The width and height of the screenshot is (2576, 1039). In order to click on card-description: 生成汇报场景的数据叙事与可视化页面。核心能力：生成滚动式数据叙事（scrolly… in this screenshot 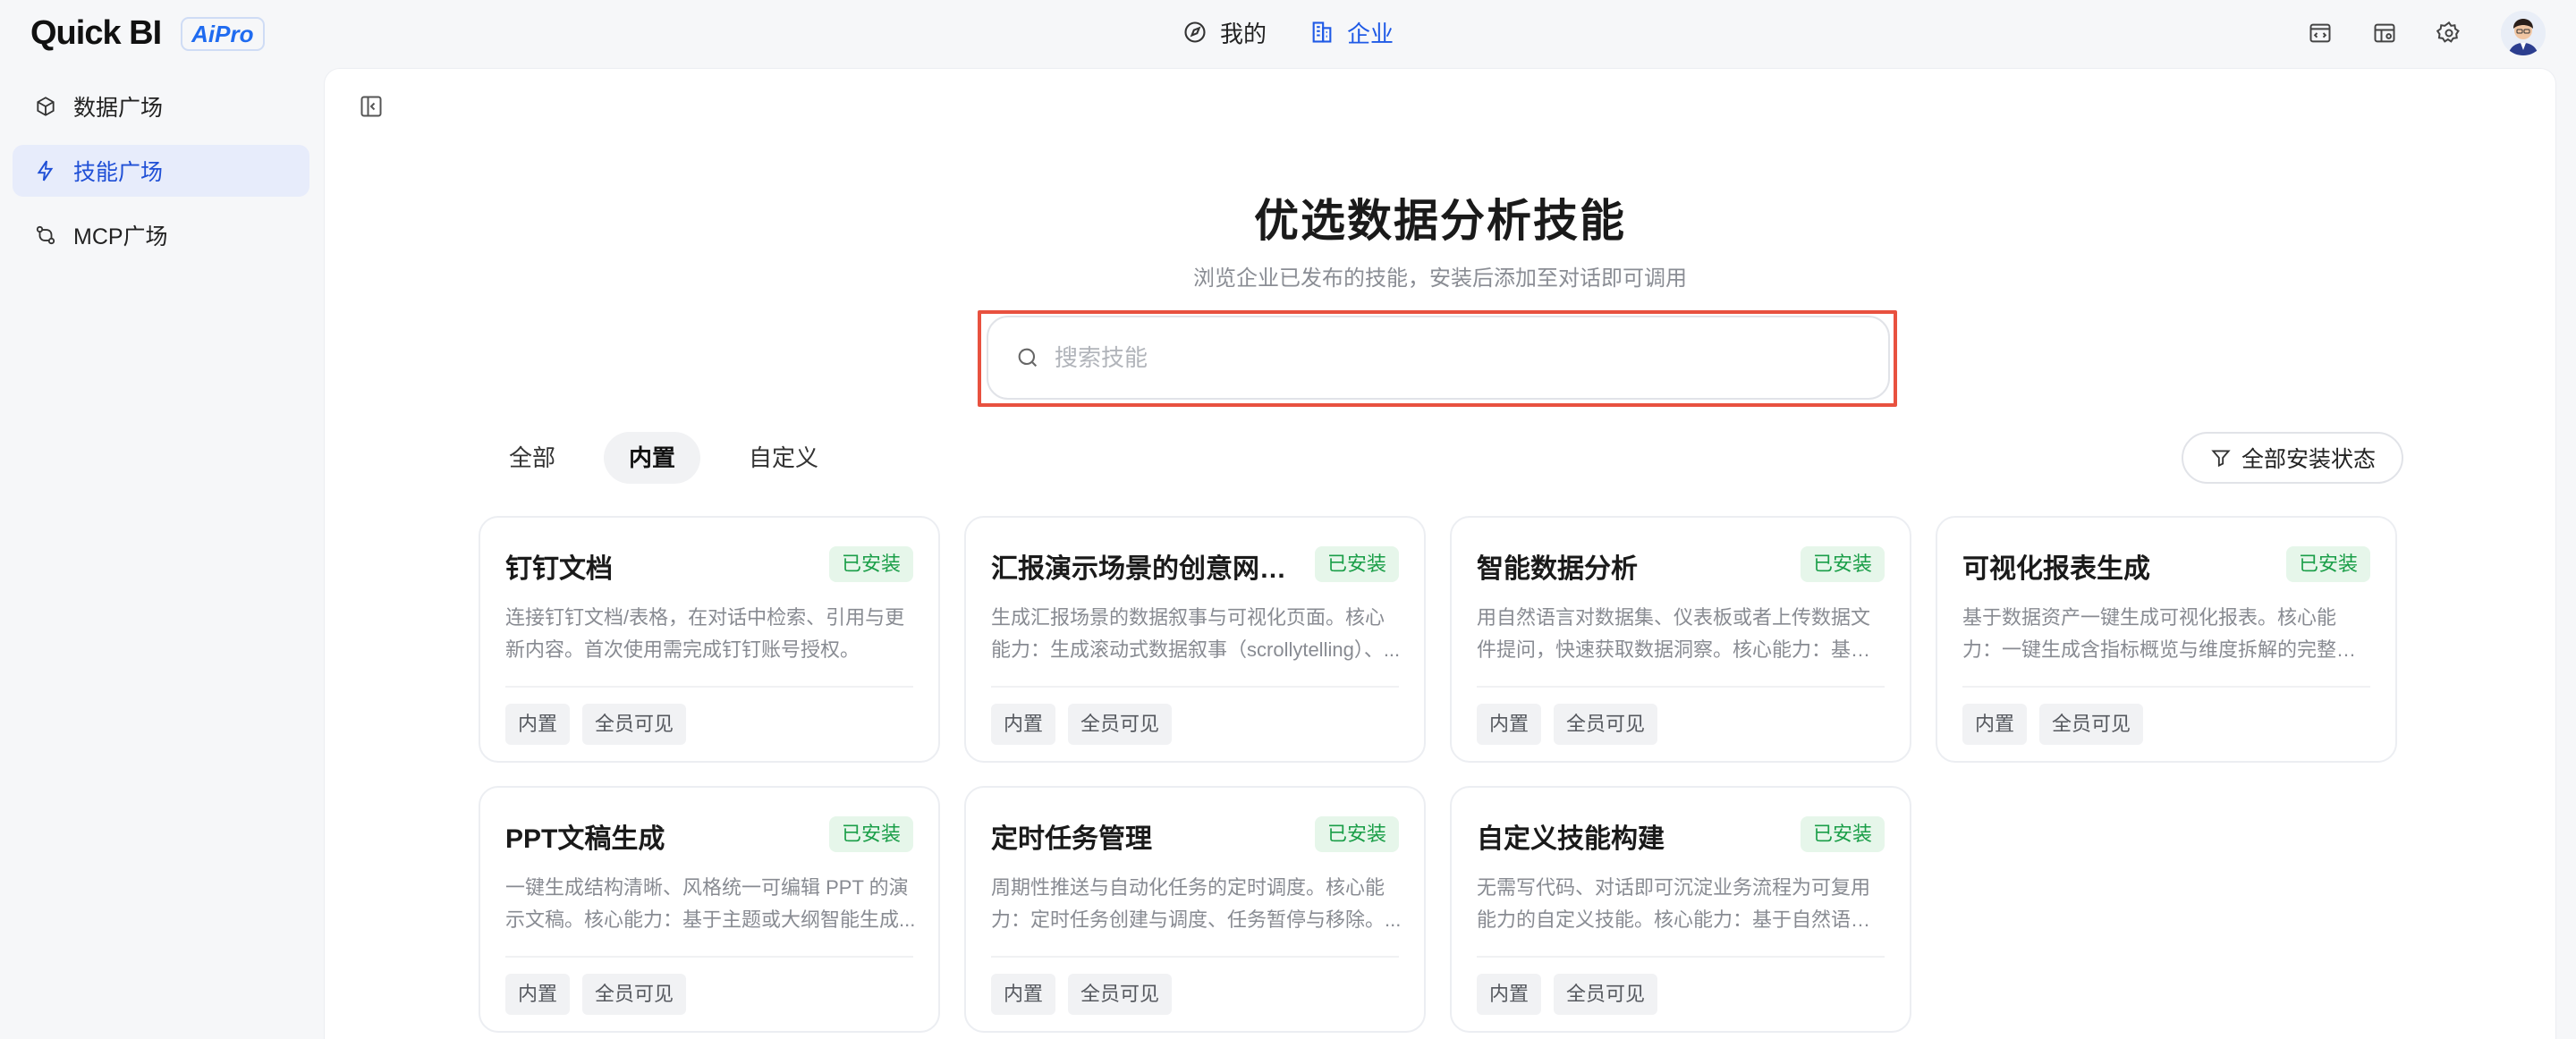, I will do `click(1196, 633)`.